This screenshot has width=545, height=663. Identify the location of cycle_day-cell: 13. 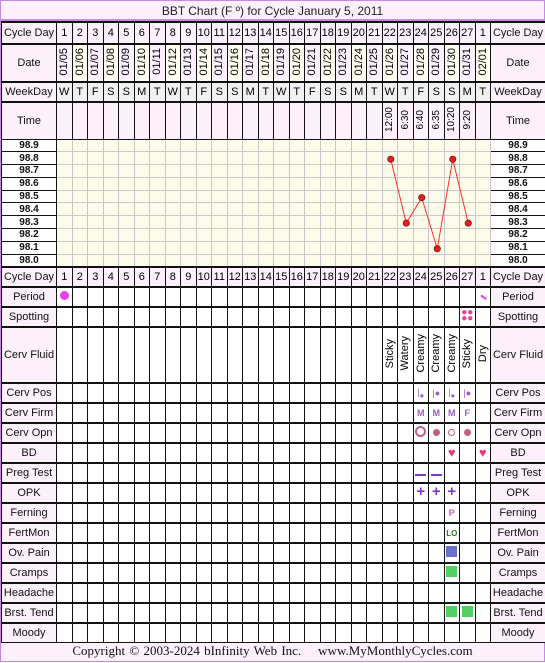
(251, 277).